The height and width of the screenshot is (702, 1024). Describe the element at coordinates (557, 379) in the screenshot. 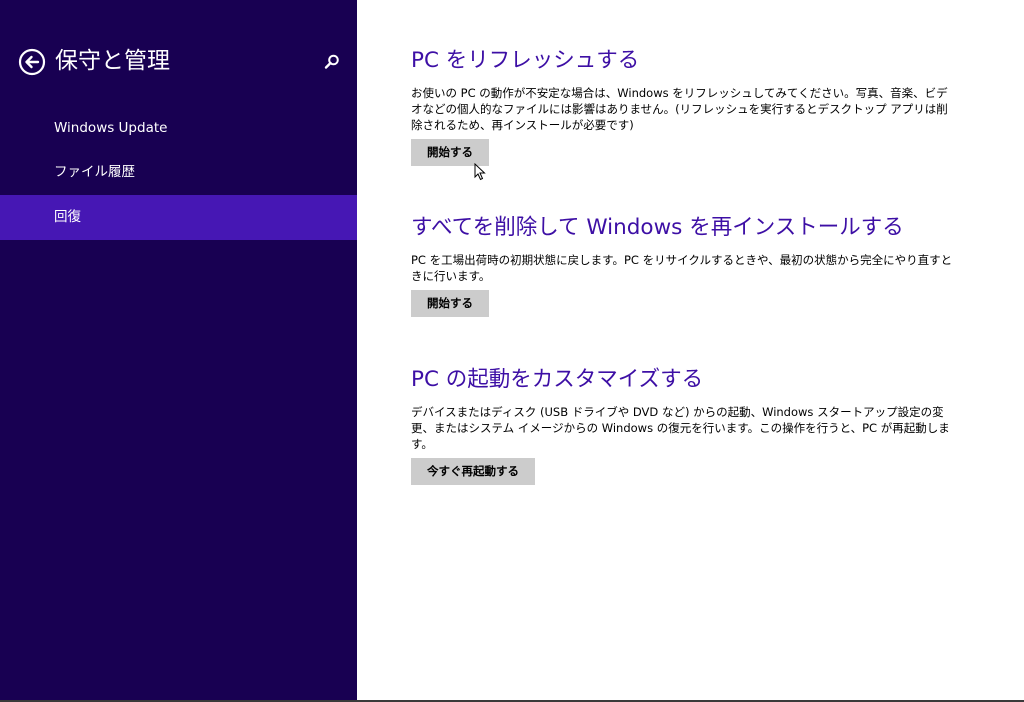

I see `section-title: PC の起動をカスタマイズする` at that location.